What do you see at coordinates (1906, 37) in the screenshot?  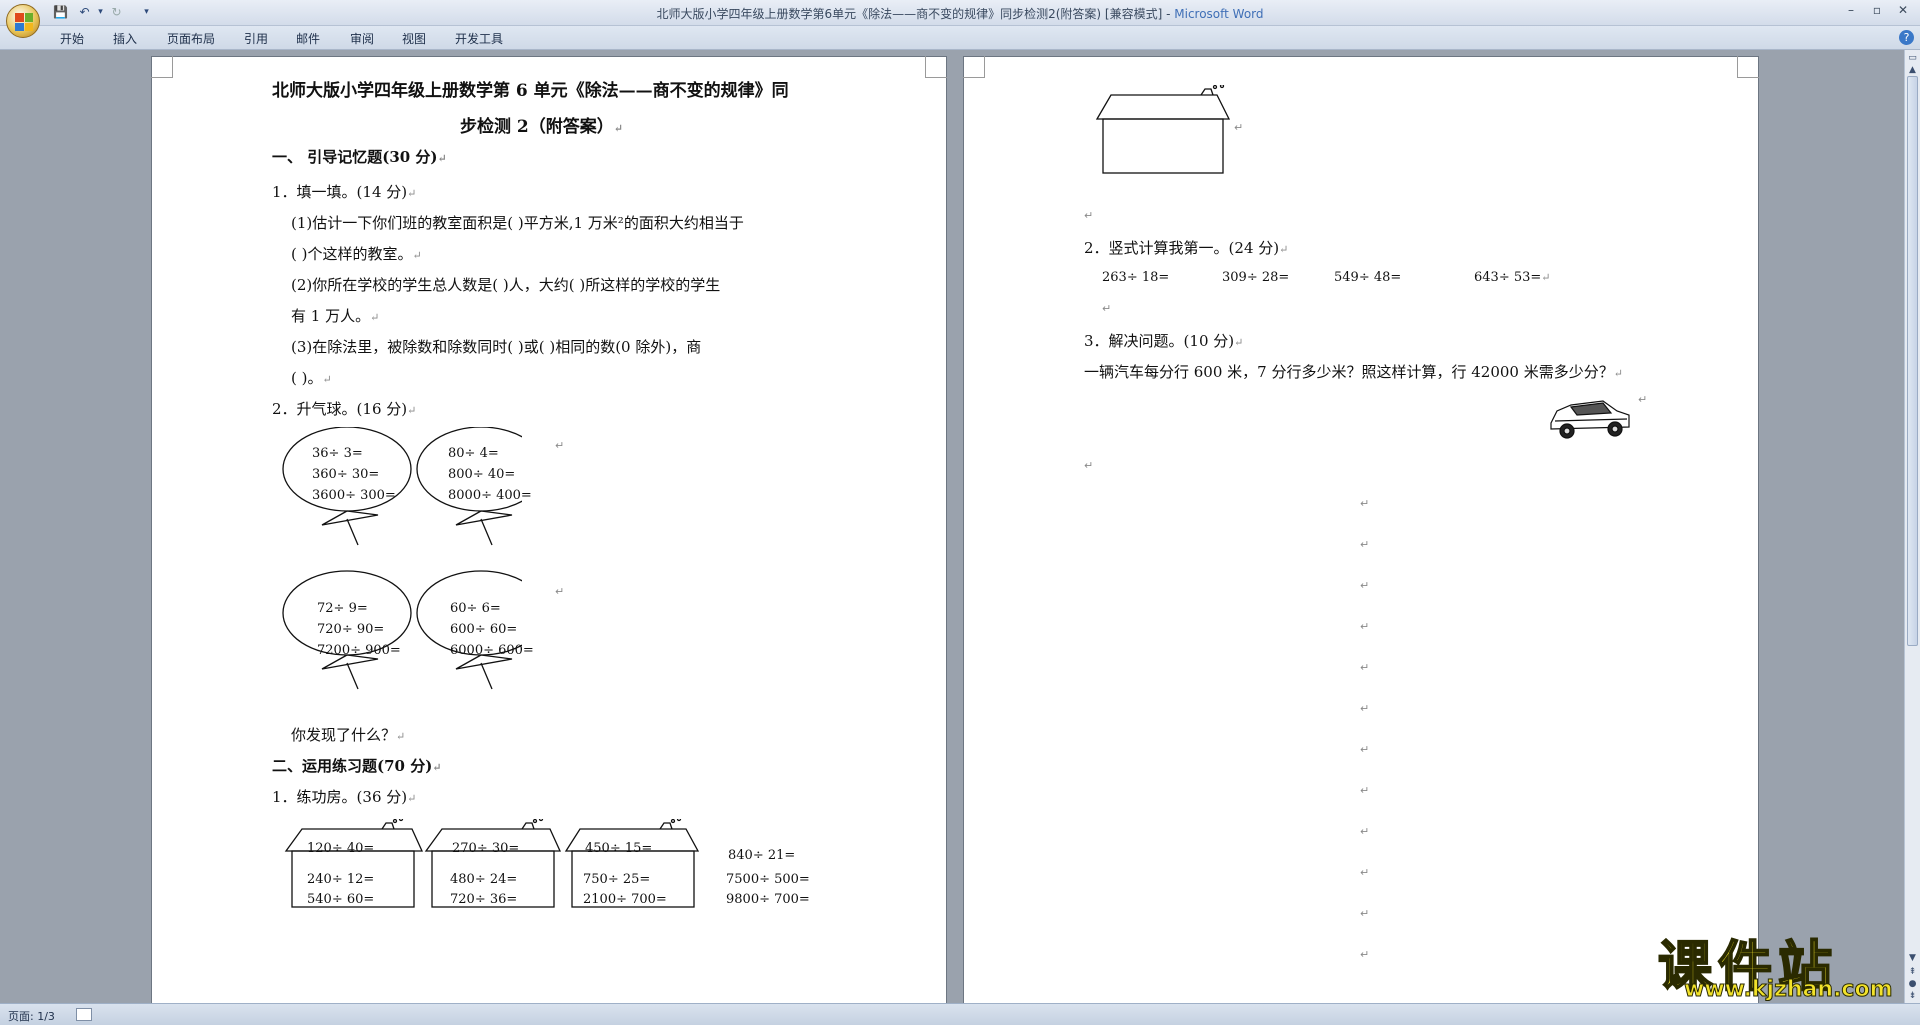 I see `help-icon: ?` at bounding box center [1906, 37].